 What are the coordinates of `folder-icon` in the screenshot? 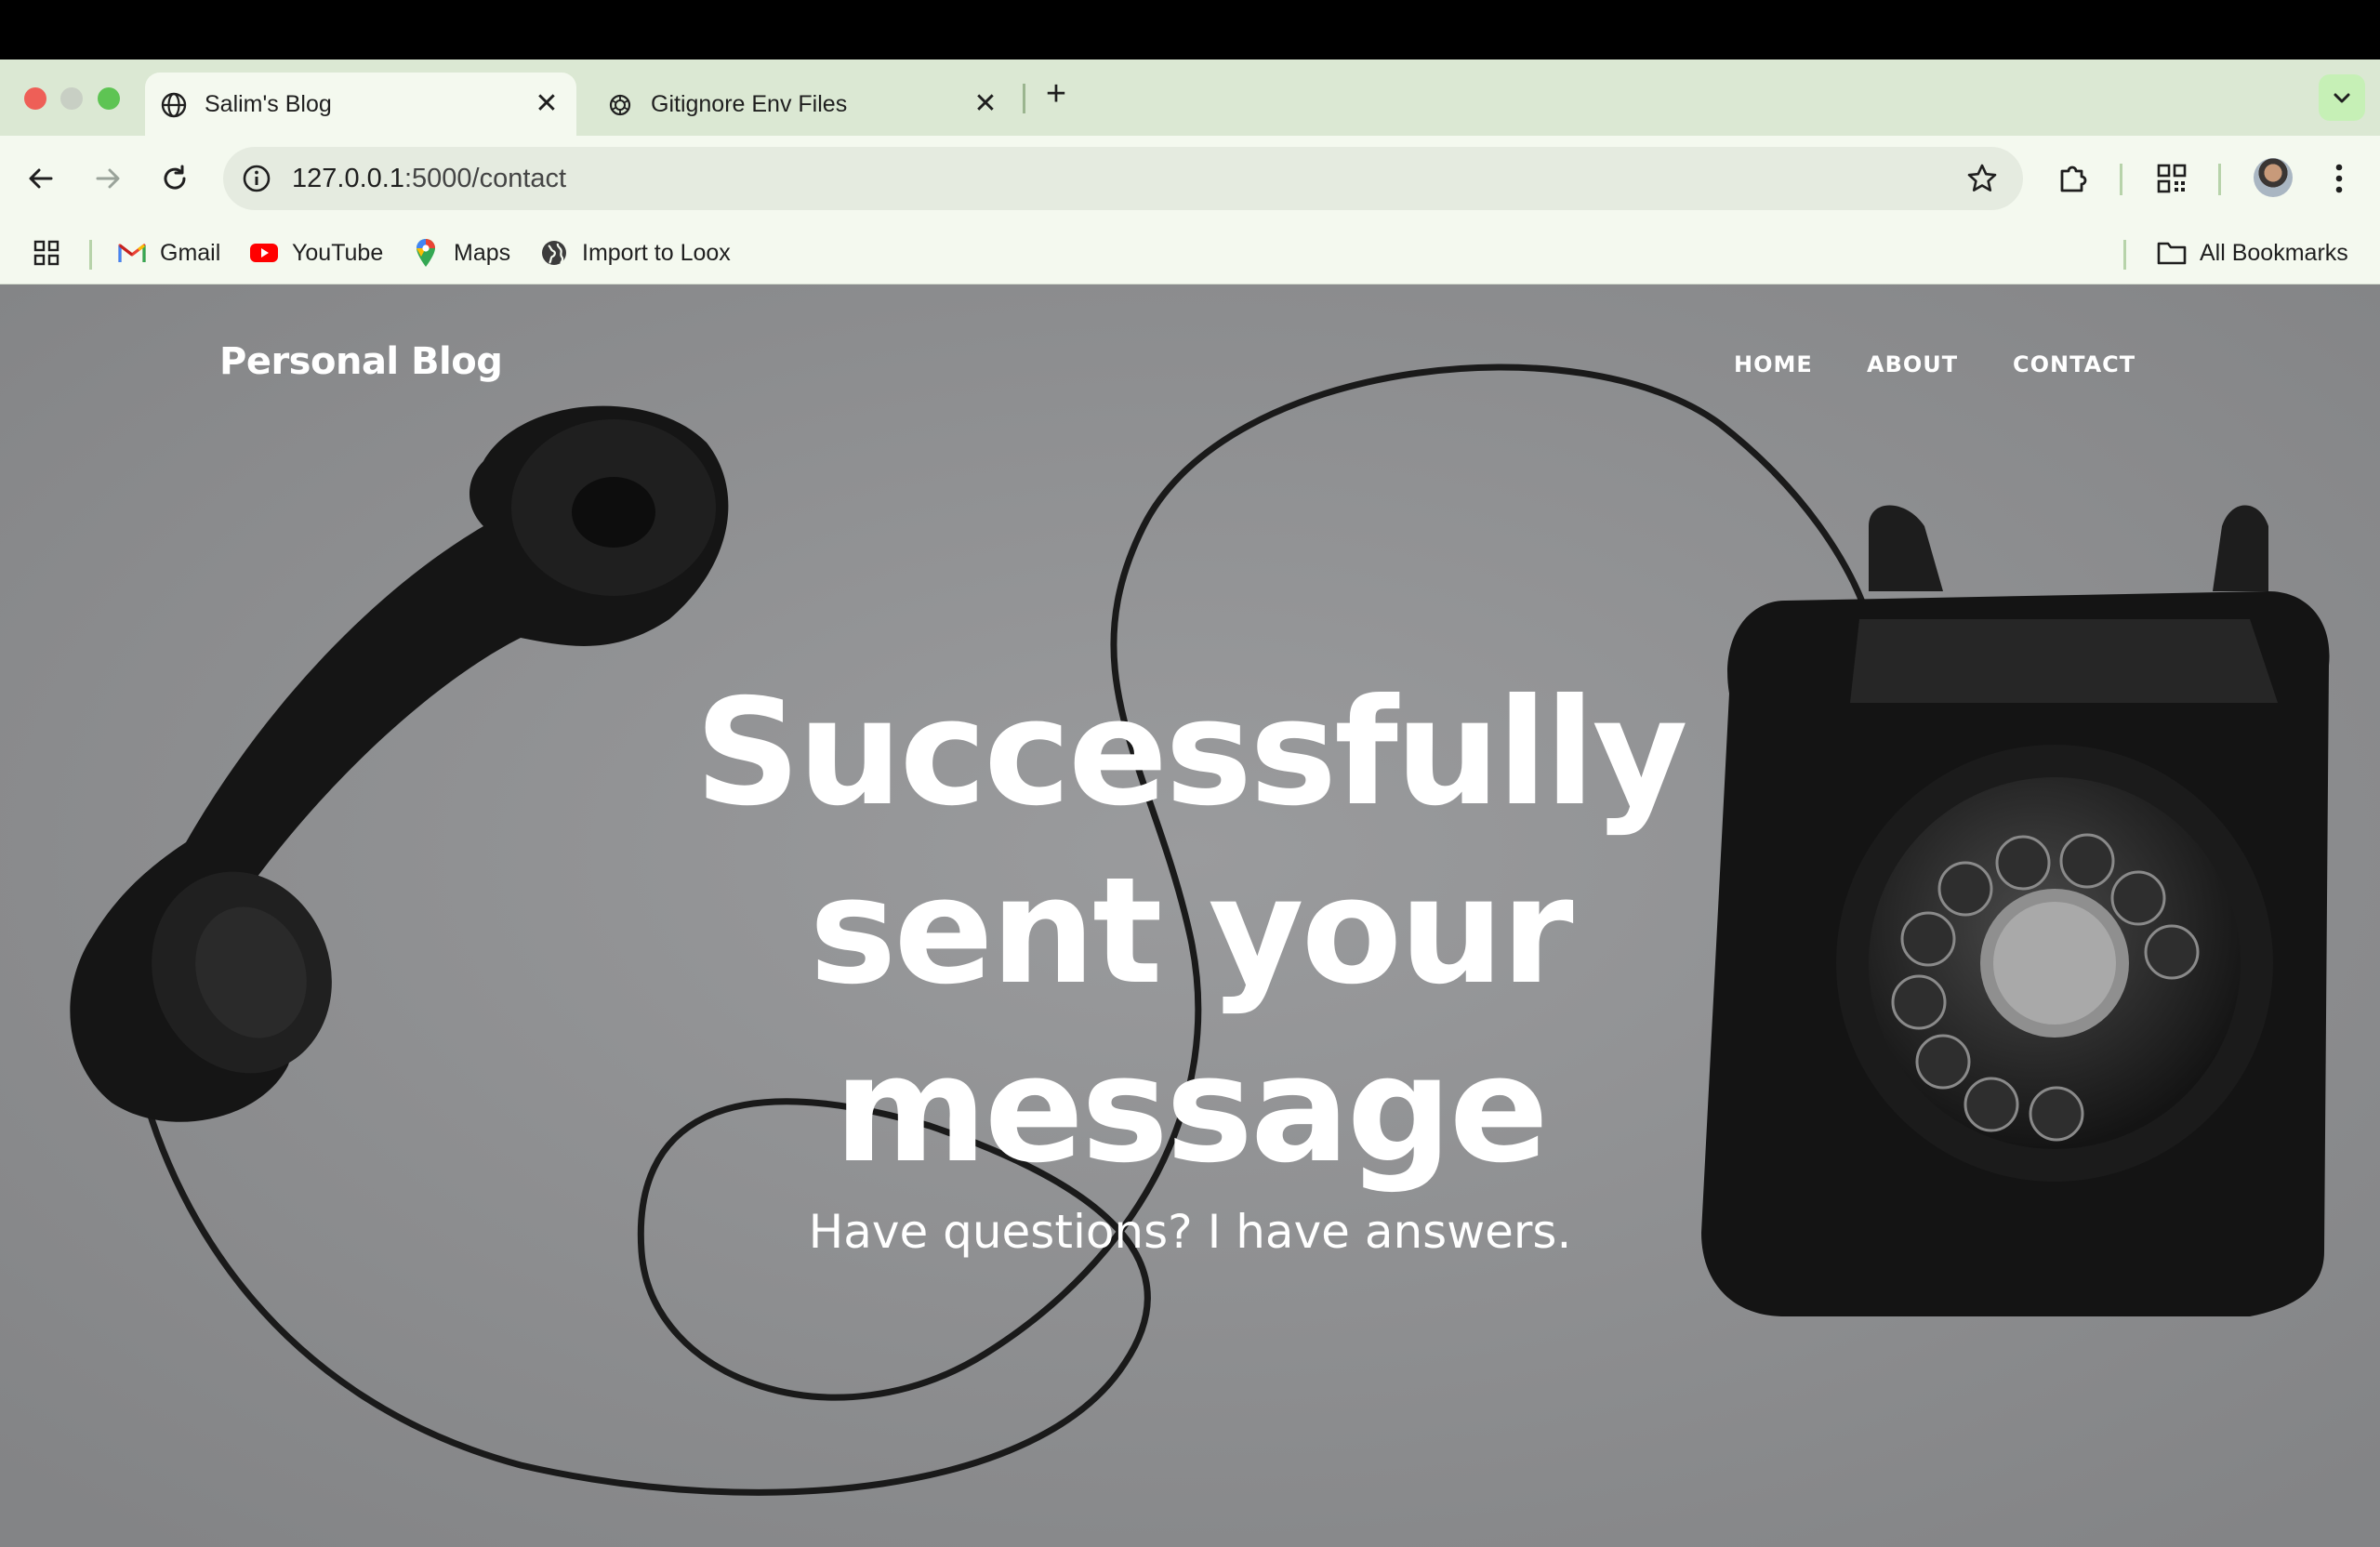 It's located at (2172, 253).